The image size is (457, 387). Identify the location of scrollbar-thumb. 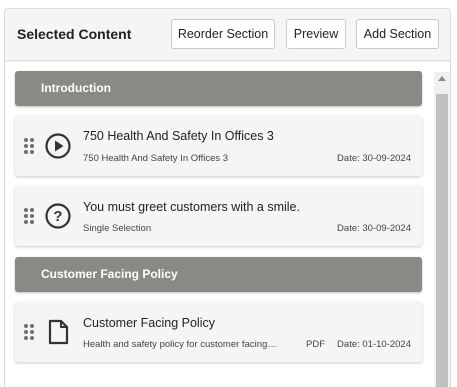
(442, 240).